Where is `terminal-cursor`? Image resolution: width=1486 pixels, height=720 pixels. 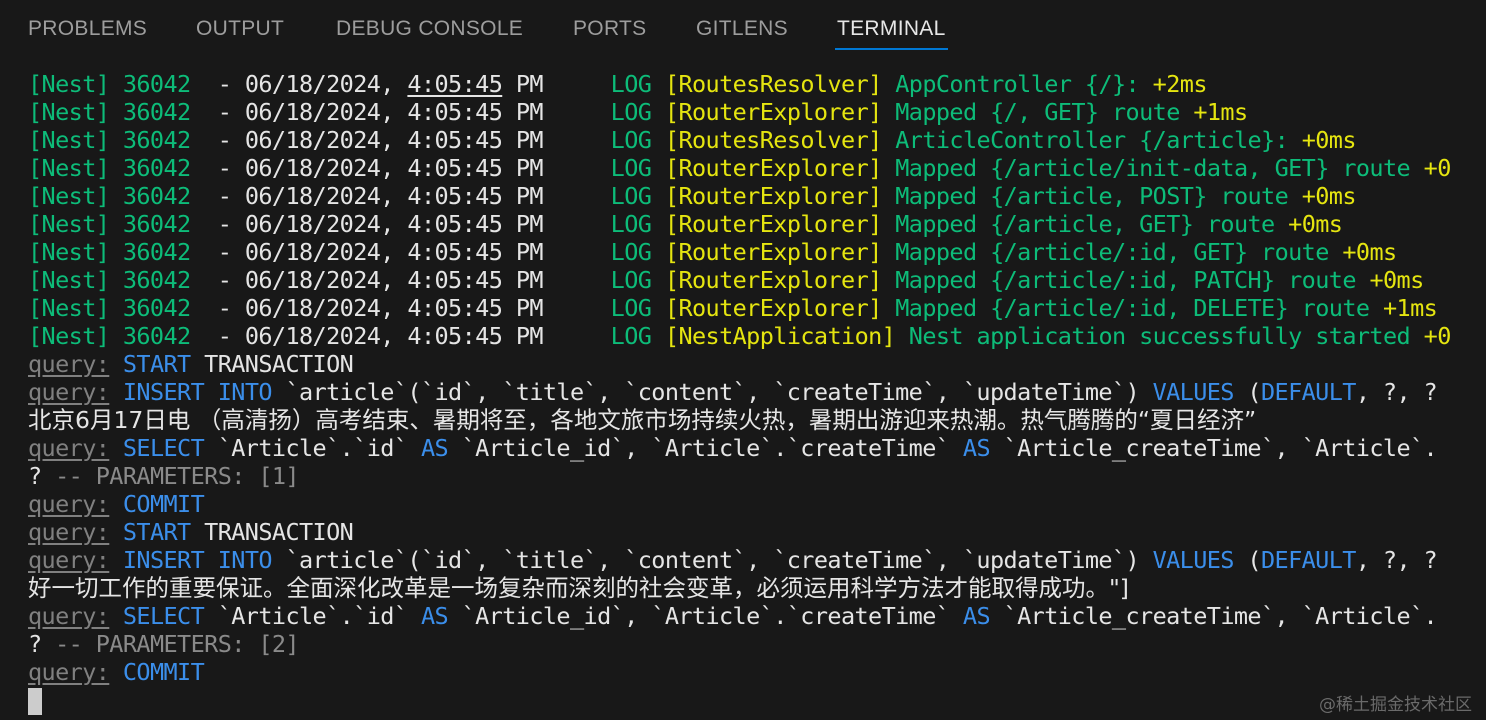 terminal-cursor is located at coordinates (35, 701).